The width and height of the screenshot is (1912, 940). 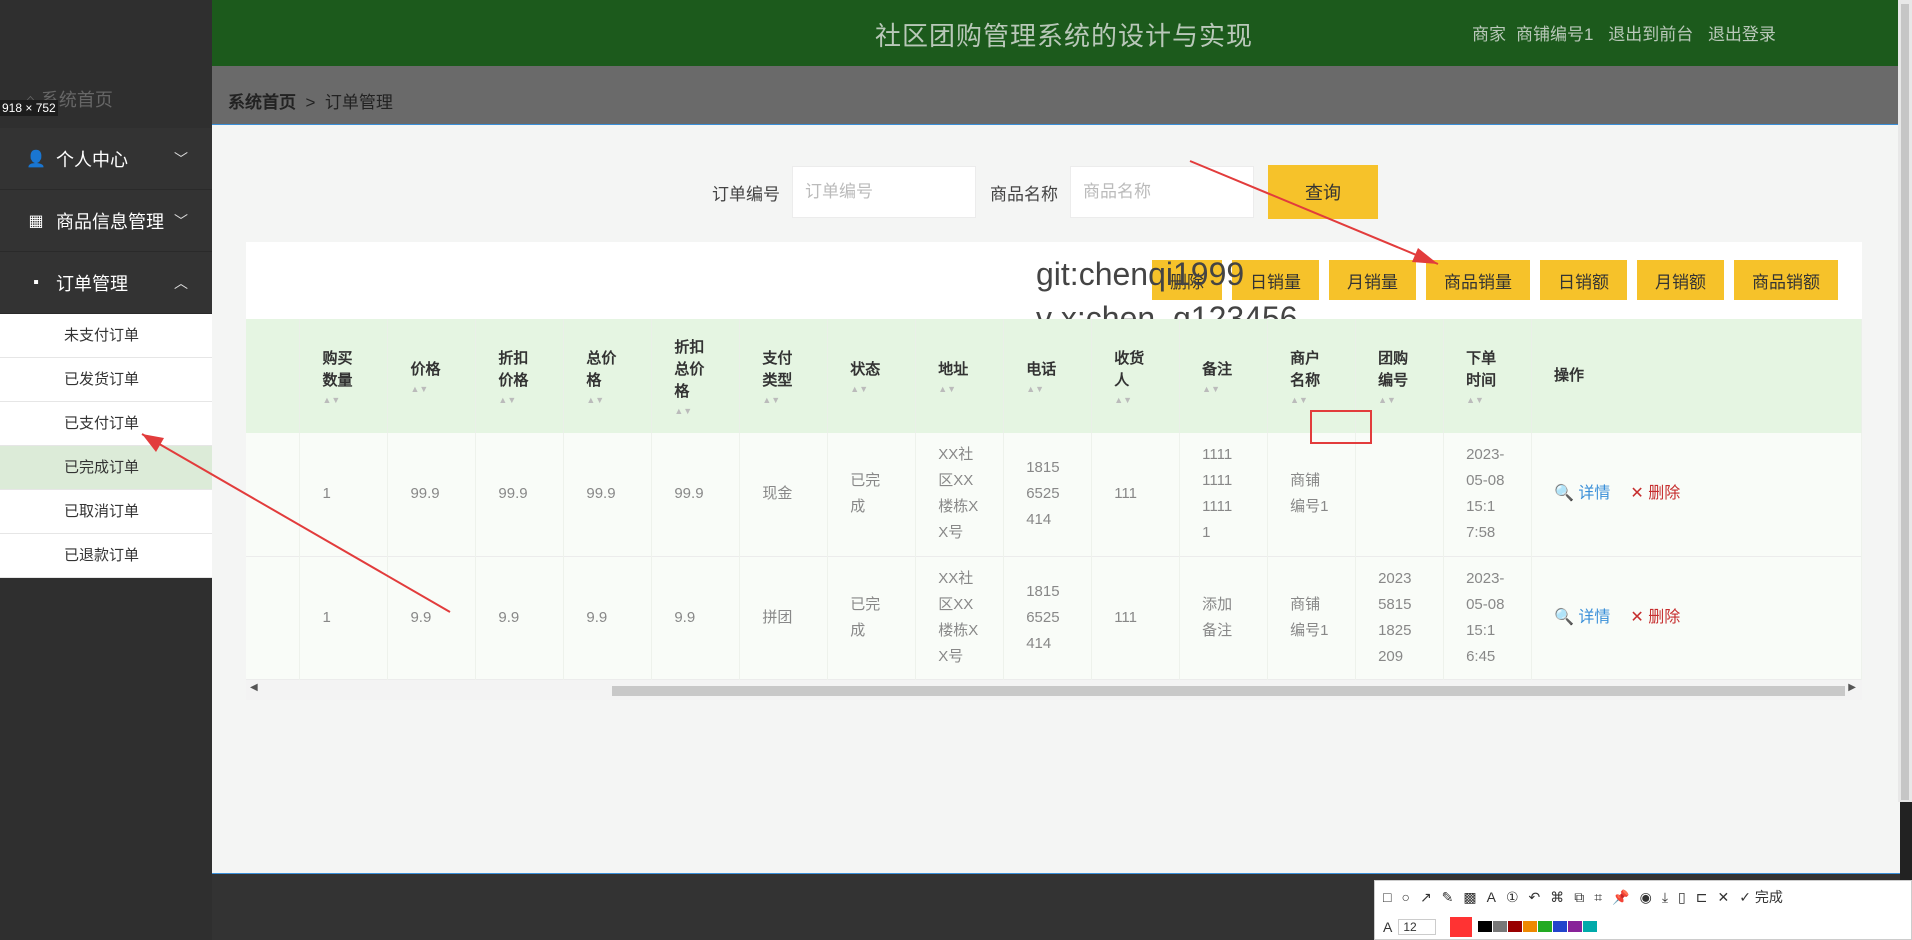 What do you see at coordinates (29, 108) in the screenshot?
I see `dimension-label: 918 × 752` at bounding box center [29, 108].